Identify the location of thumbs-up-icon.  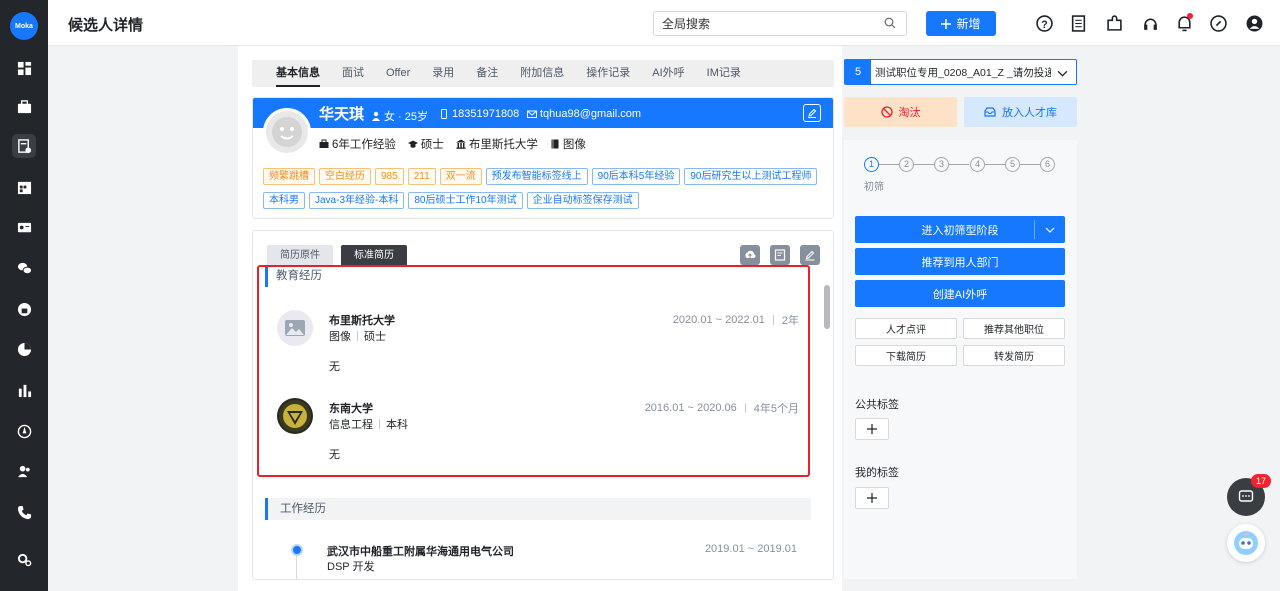
(24, 309).